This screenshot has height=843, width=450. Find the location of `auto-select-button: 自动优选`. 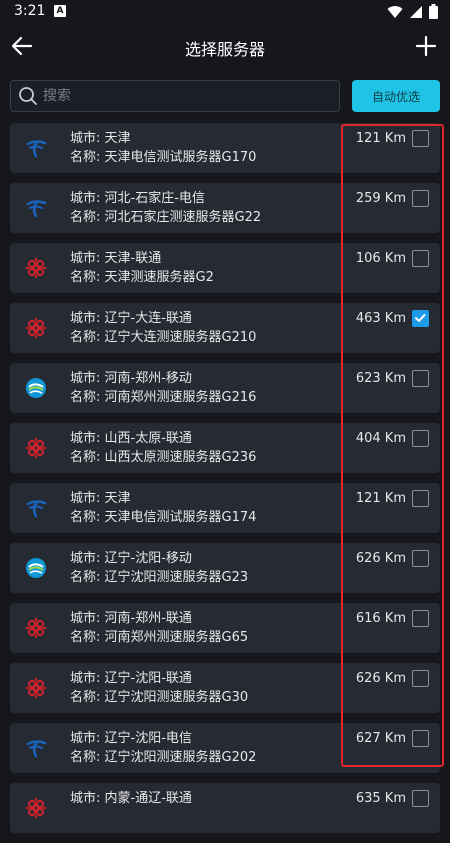

auto-select-button: 自动优选 is located at coordinates (396, 96).